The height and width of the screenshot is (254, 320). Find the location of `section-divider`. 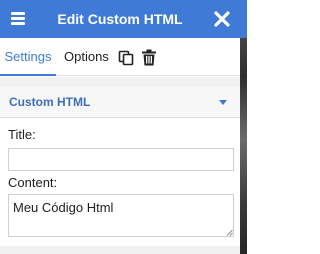

section-divider is located at coordinates (120, 82).